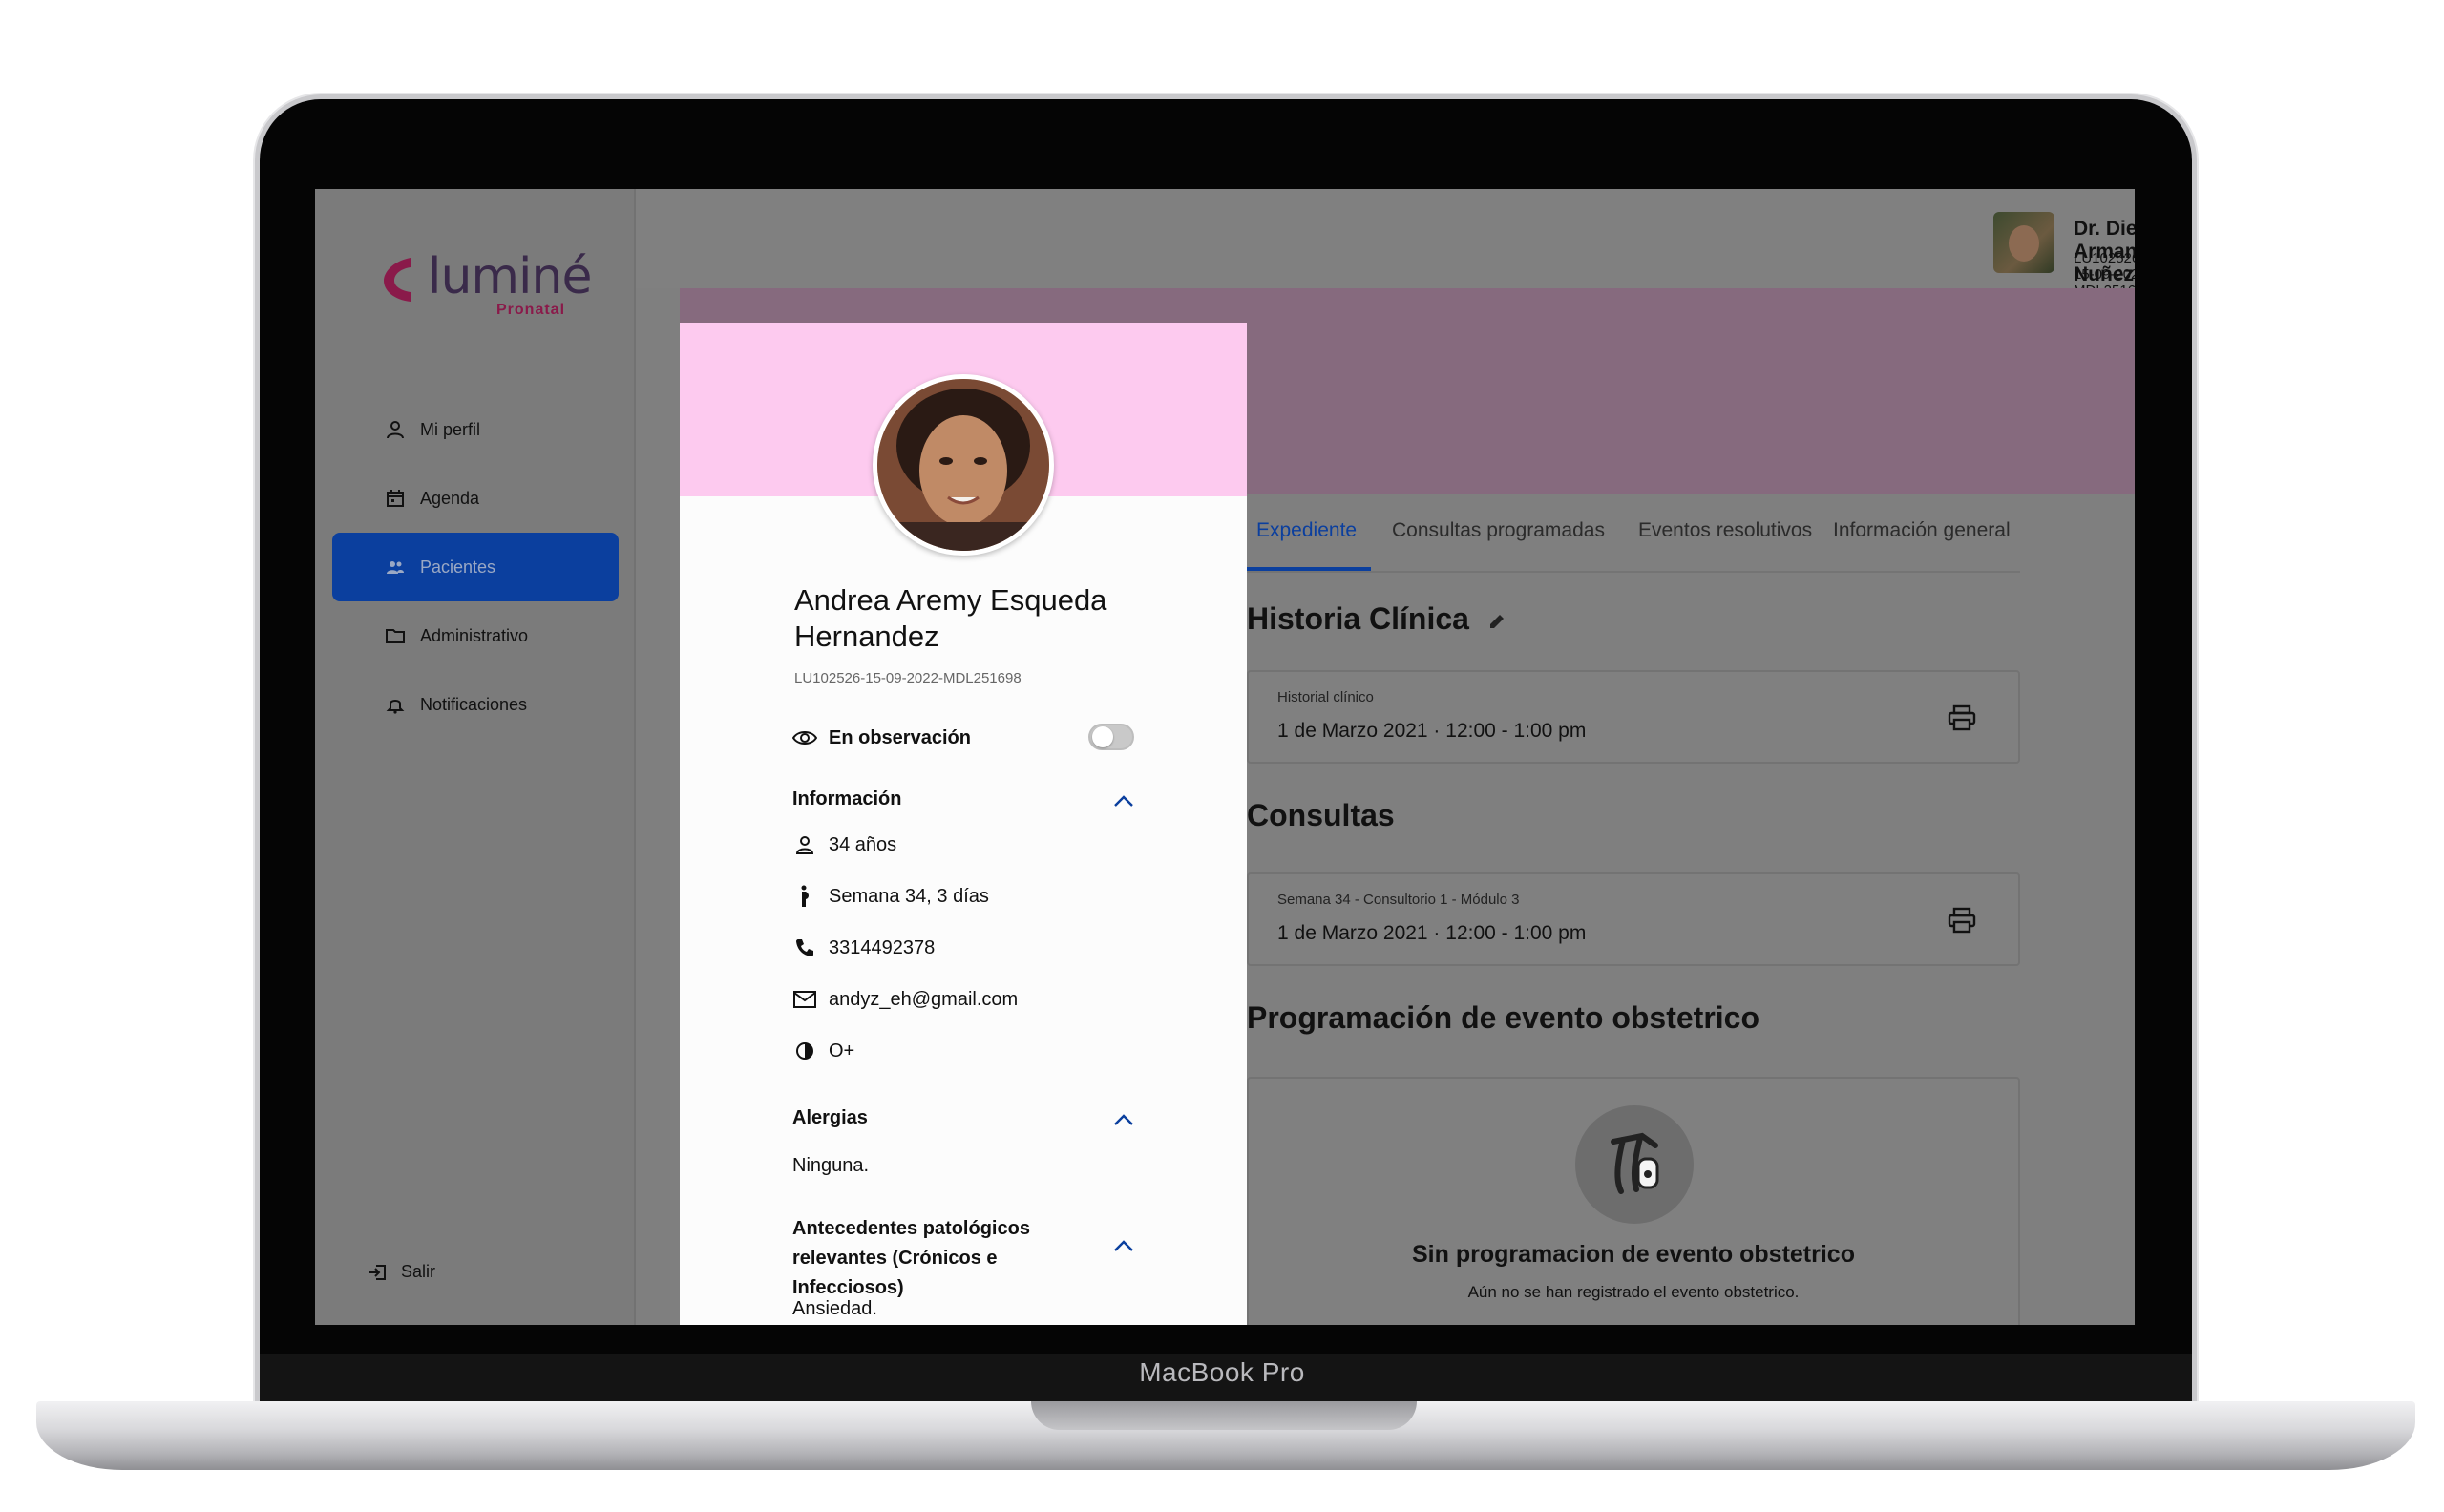 The image size is (2444, 1512). Describe the element at coordinates (804, 948) in the screenshot. I see `phone-icon` at that location.